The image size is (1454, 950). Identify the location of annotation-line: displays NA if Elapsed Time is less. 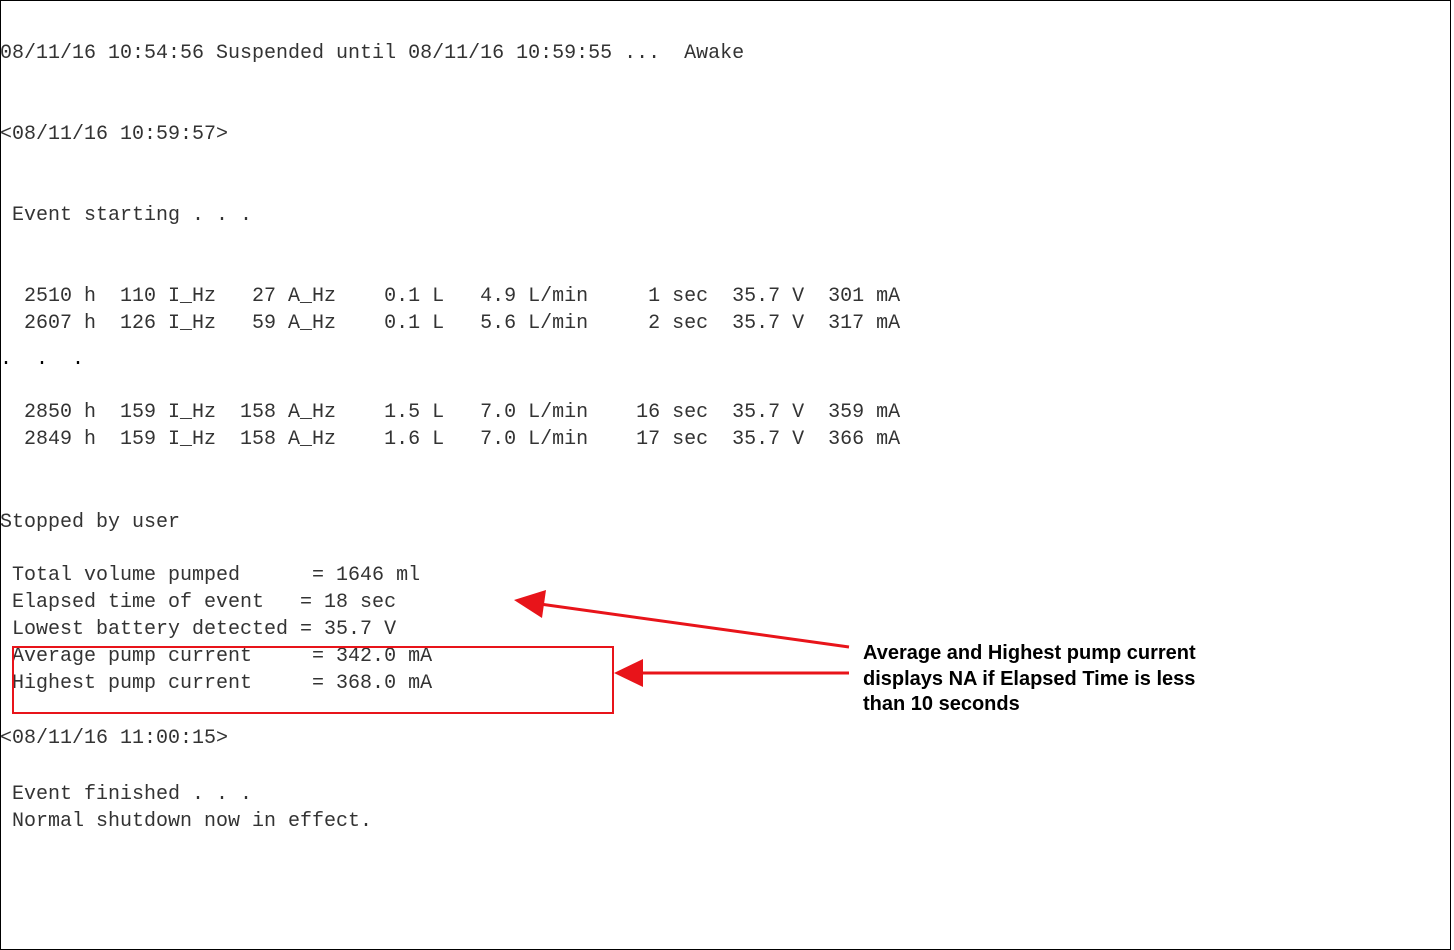
(1029, 678).